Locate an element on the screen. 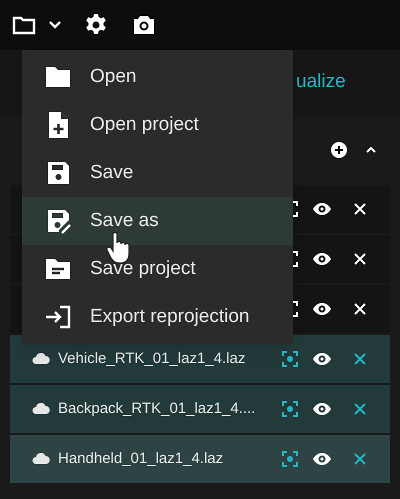  export-icon is located at coordinates (58, 317).